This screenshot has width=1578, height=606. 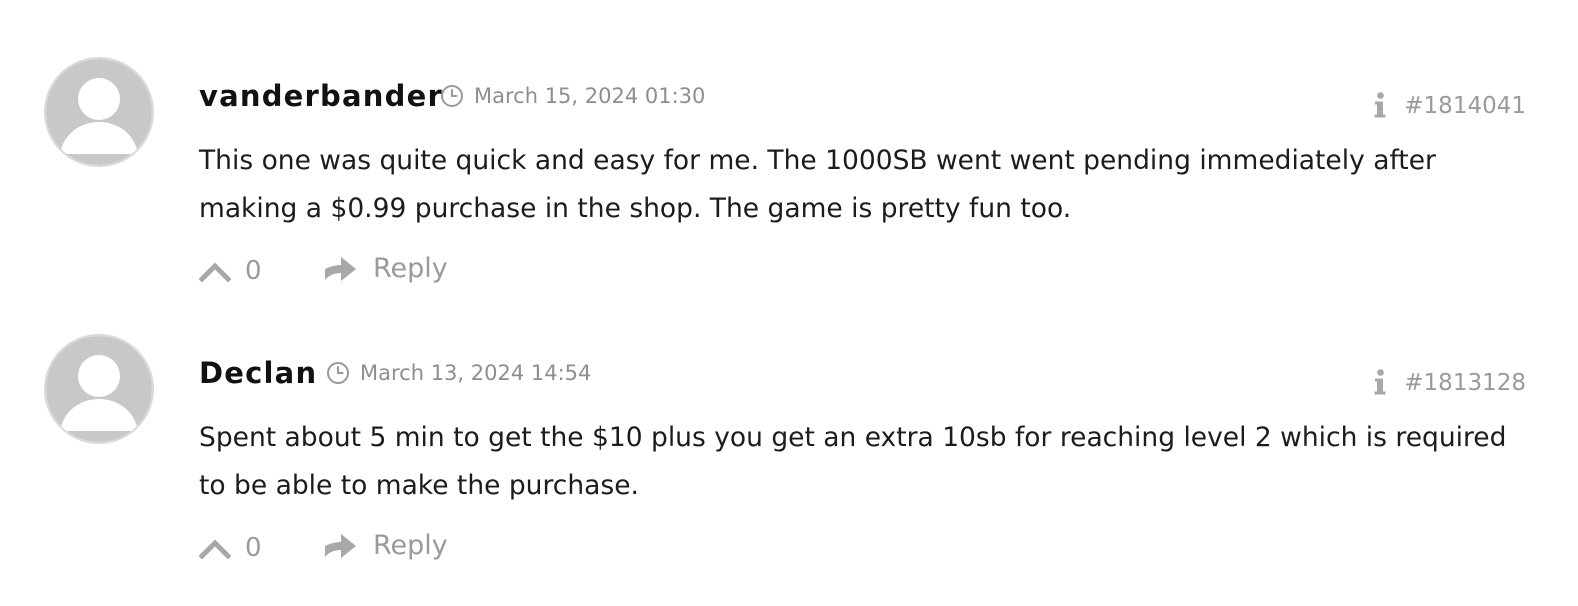 I want to click on reply-button: Reply, so click(x=385, y=546).